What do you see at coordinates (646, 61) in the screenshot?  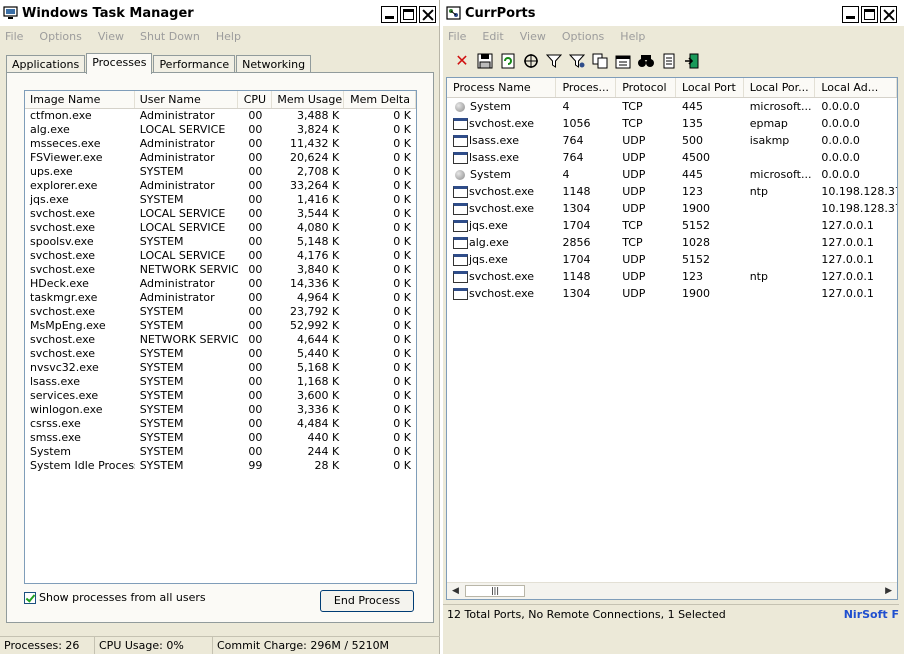 I see `find-icon` at bounding box center [646, 61].